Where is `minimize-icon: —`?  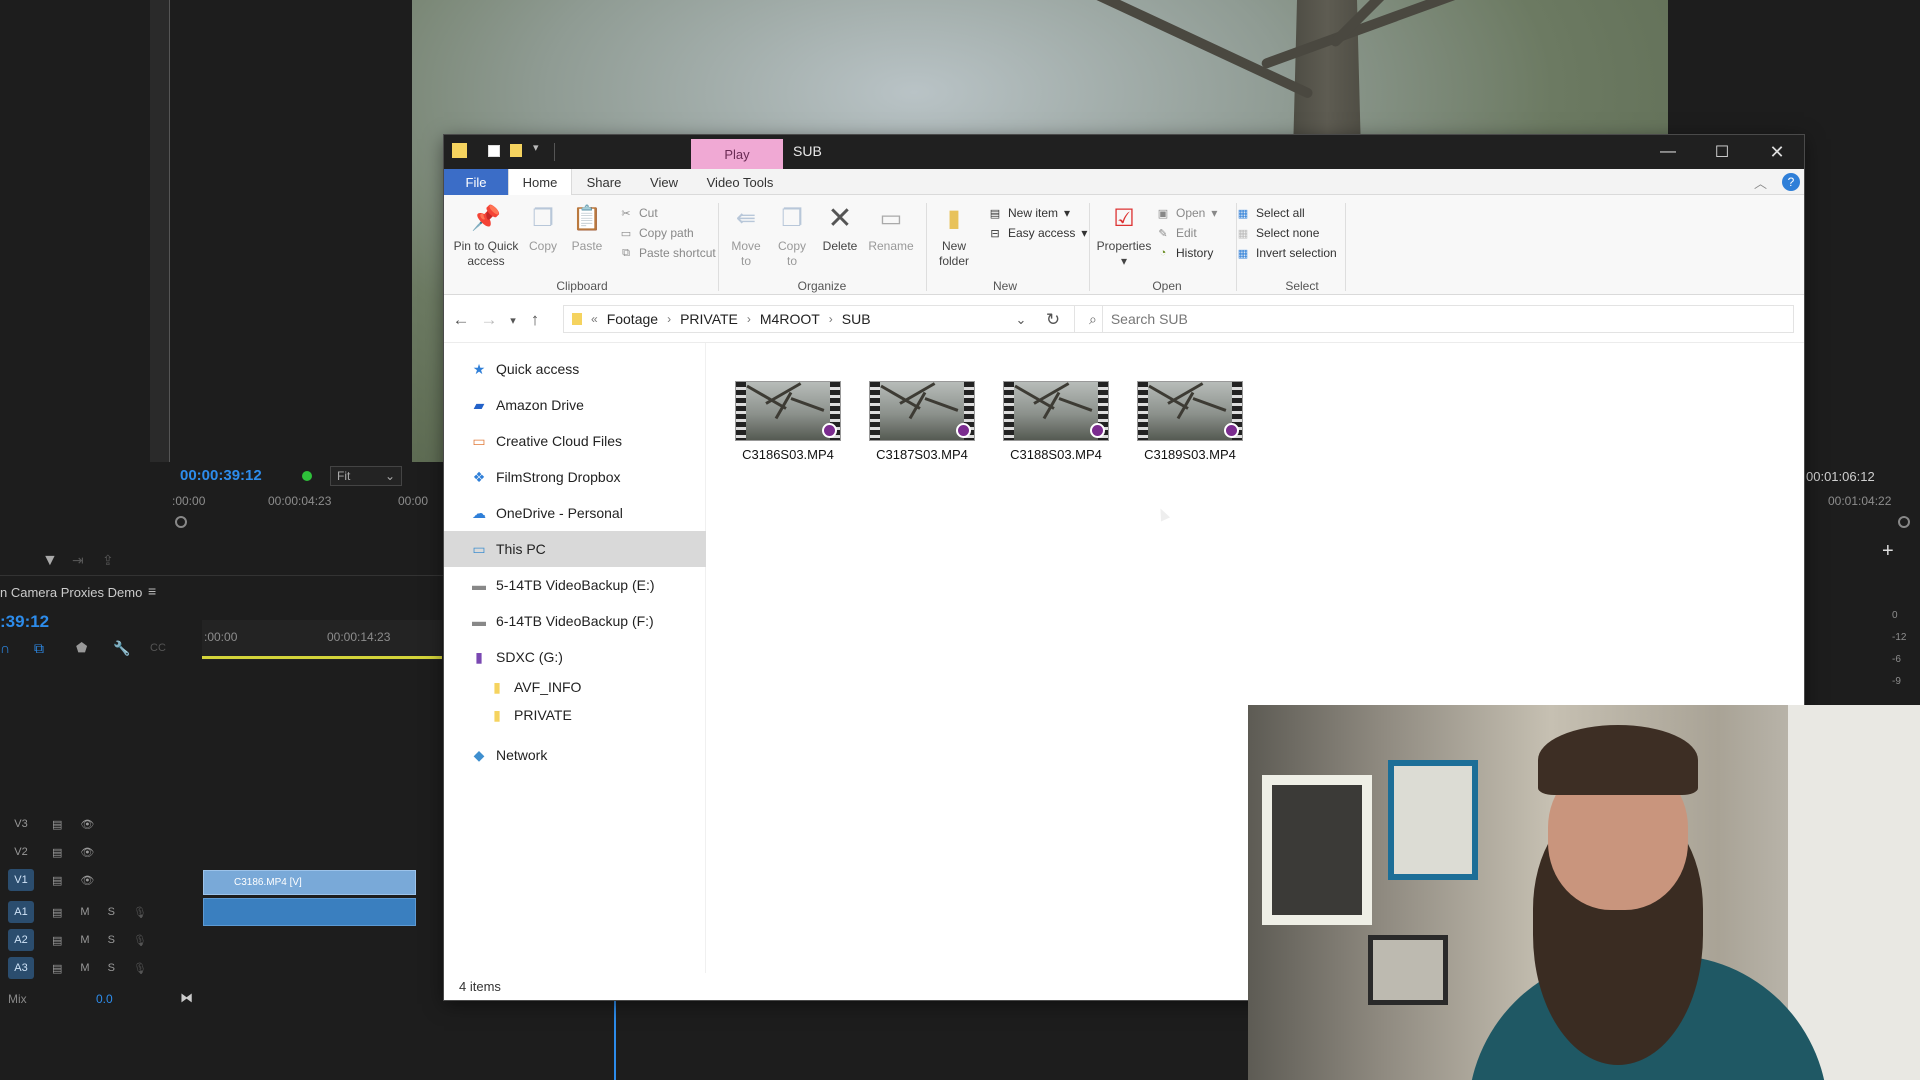 minimize-icon: — is located at coordinates (1668, 152).